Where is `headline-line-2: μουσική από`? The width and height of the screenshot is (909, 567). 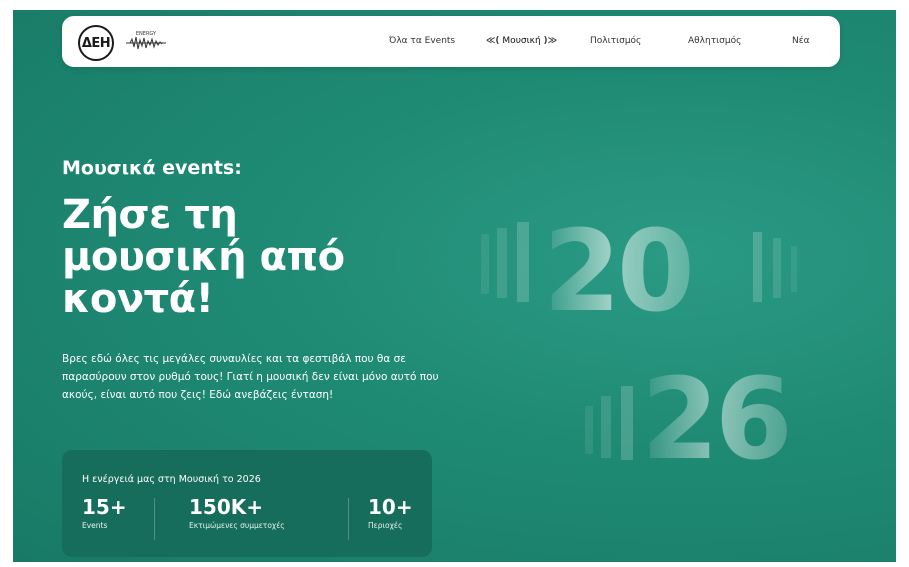
headline-line-2: μουσική από is located at coordinates (203, 257).